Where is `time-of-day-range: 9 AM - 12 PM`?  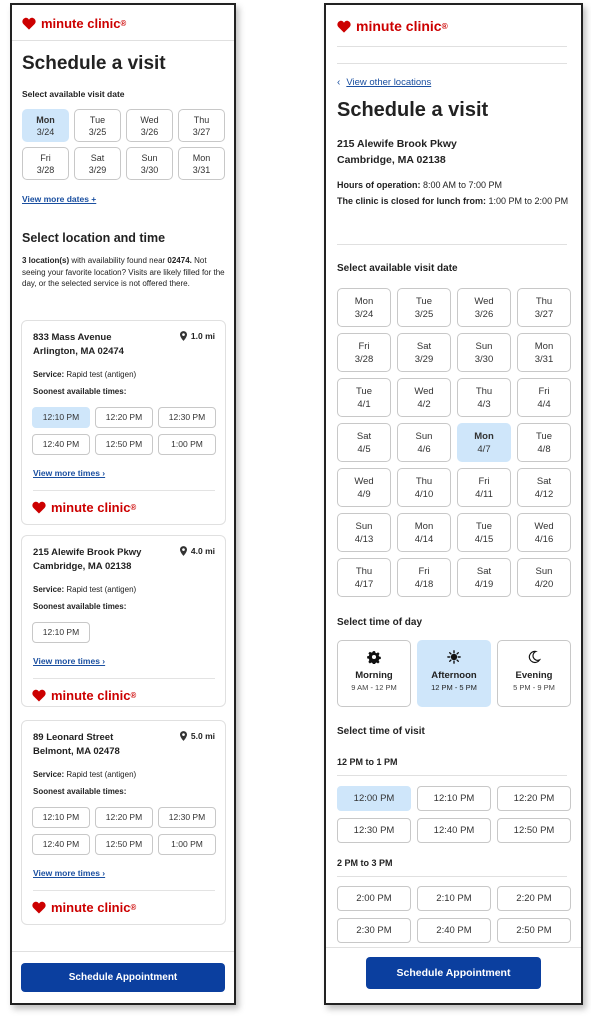
time-of-day-range: 9 AM - 12 PM is located at coordinates (374, 687).